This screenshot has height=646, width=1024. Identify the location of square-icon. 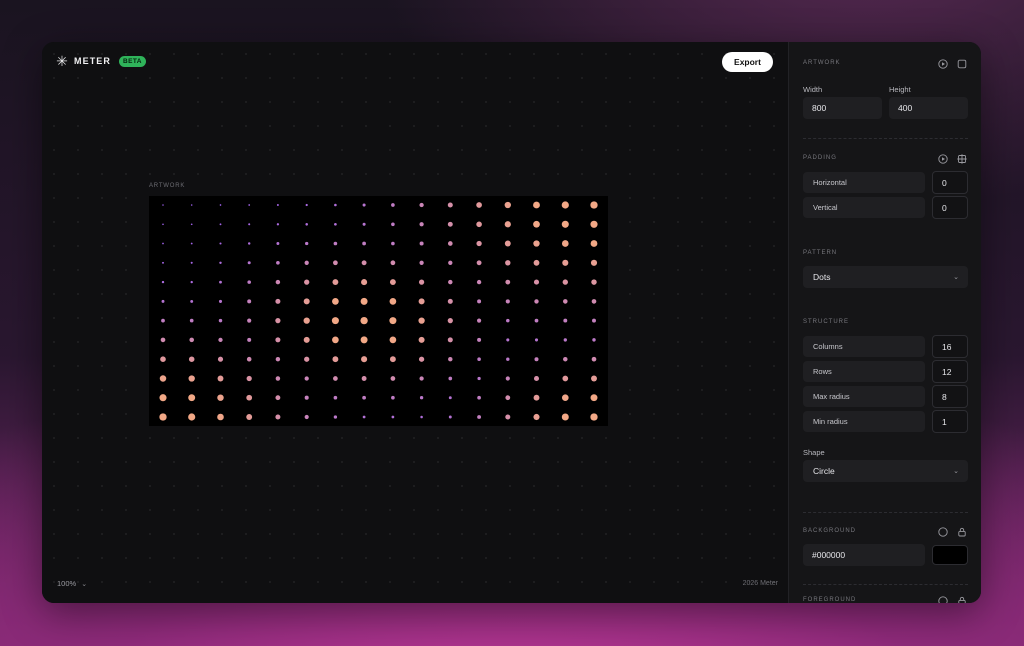
(962, 64).